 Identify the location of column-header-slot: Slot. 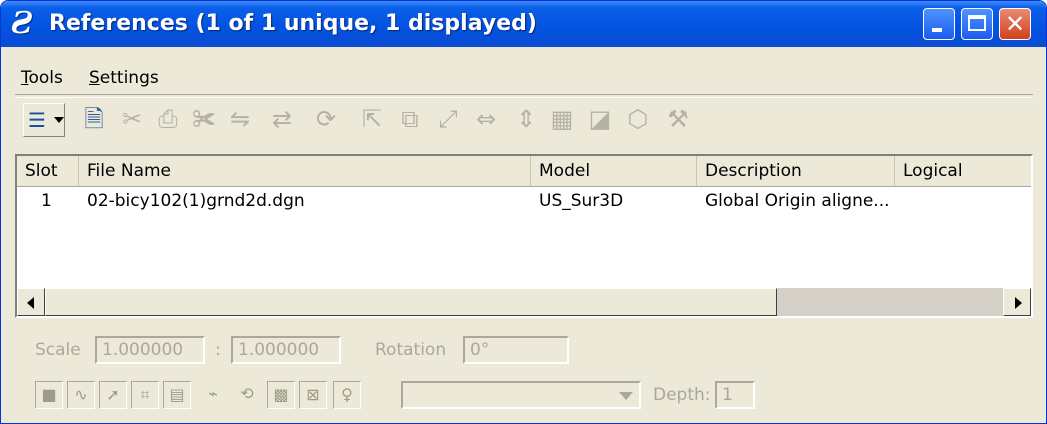
(48, 171).